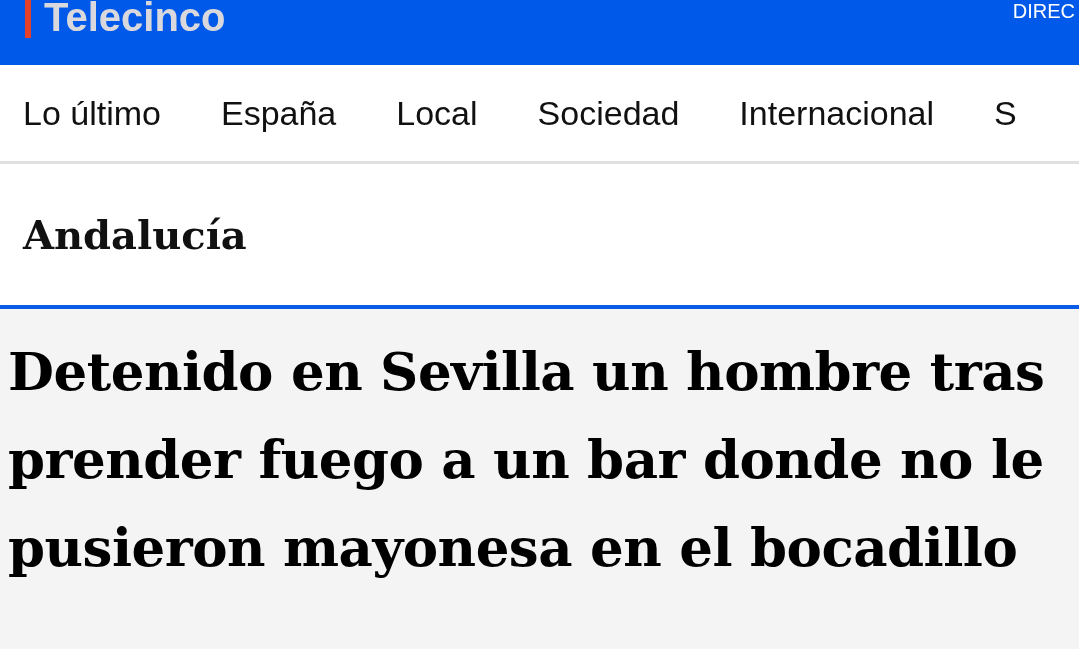  I want to click on section-title: Andalucía, so click(135, 234).